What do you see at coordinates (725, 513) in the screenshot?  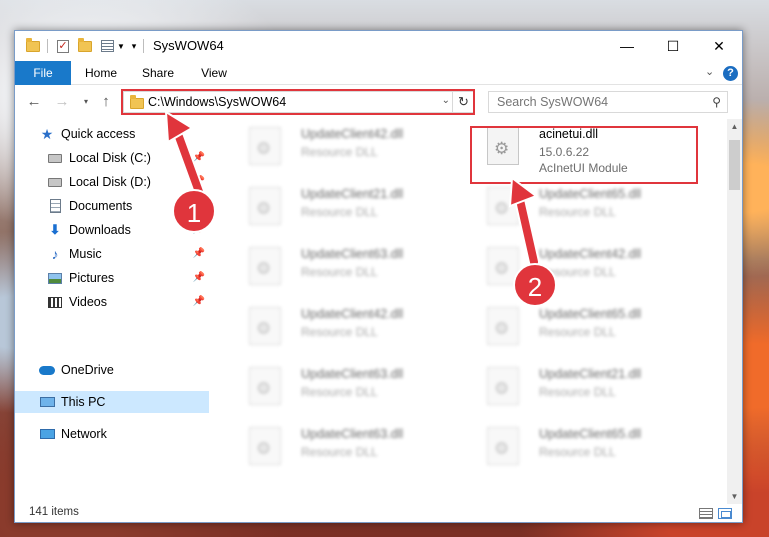 I see `tiles-view-icon` at bounding box center [725, 513].